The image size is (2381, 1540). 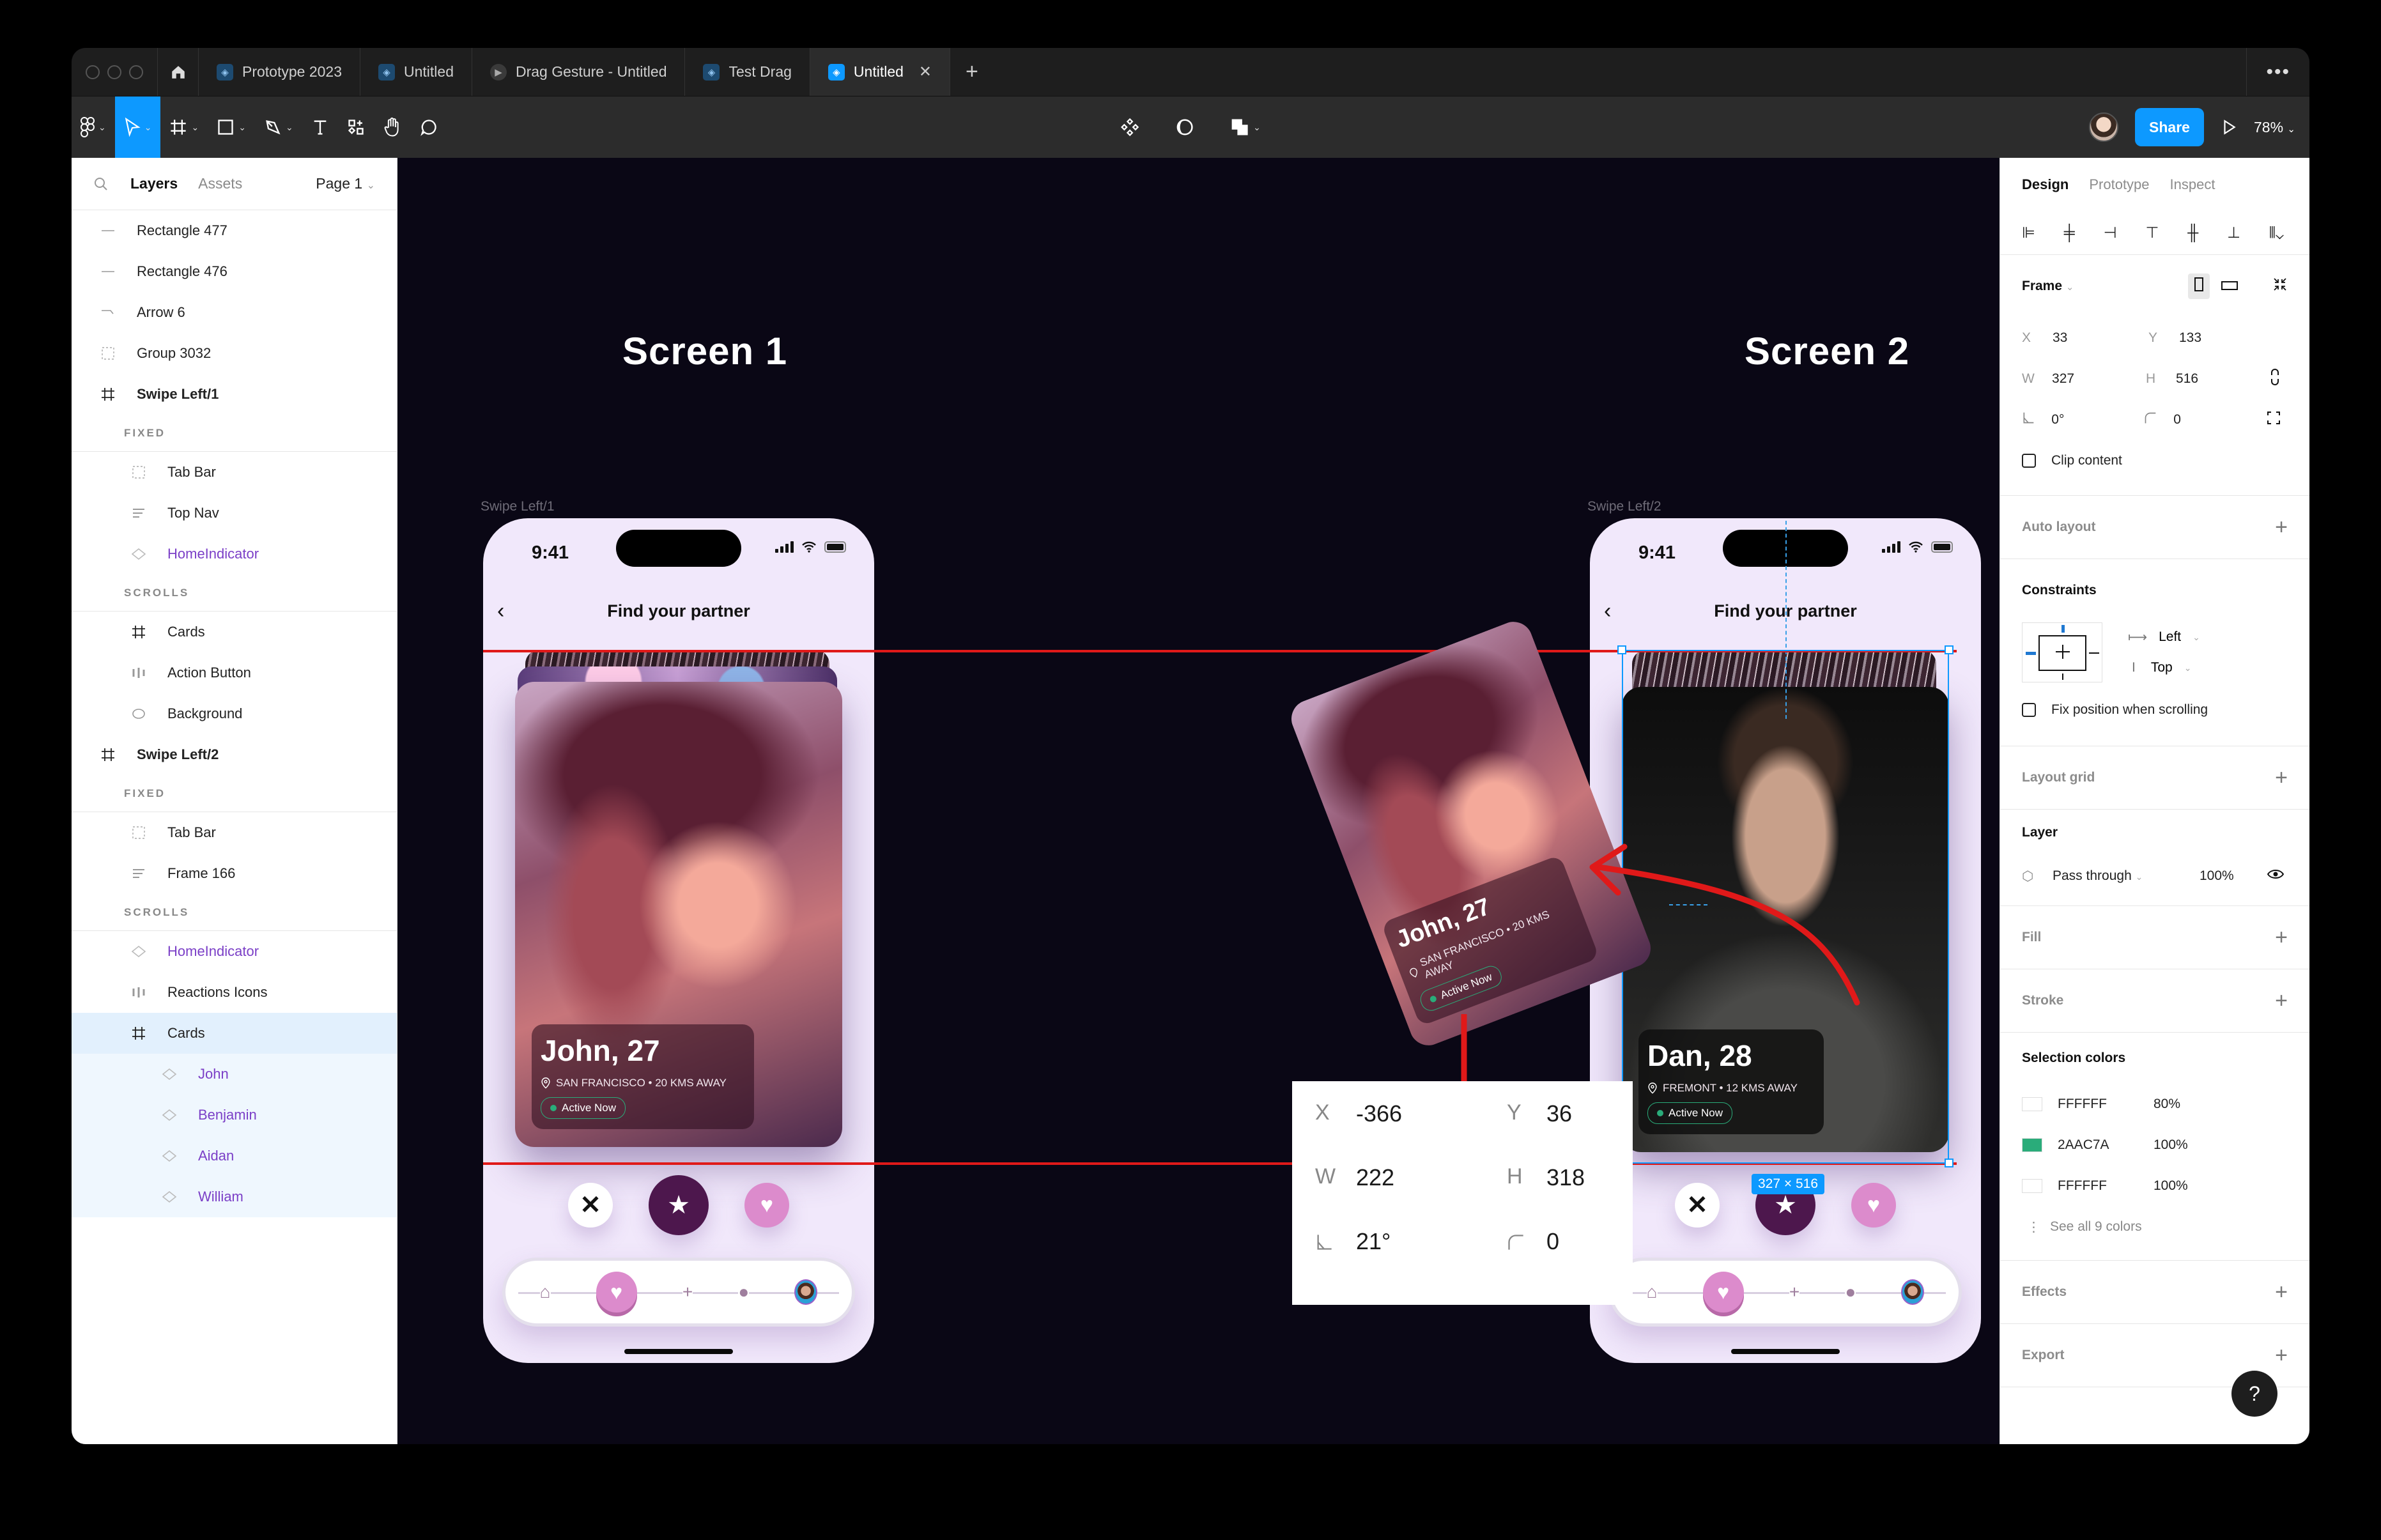 What do you see at coordinates (234, 353) in the screenshot?
I see `layer-item: Group 3032` at bounding box center [234, 353].